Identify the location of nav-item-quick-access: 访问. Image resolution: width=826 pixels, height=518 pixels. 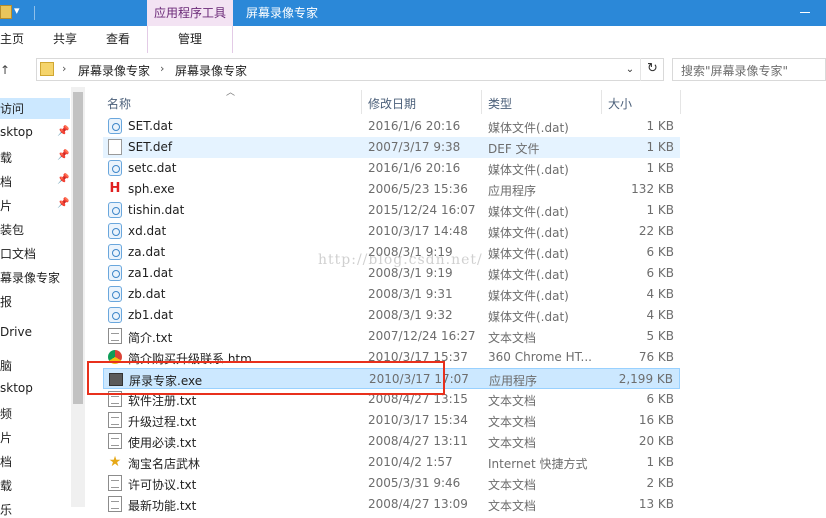
(35, 108).